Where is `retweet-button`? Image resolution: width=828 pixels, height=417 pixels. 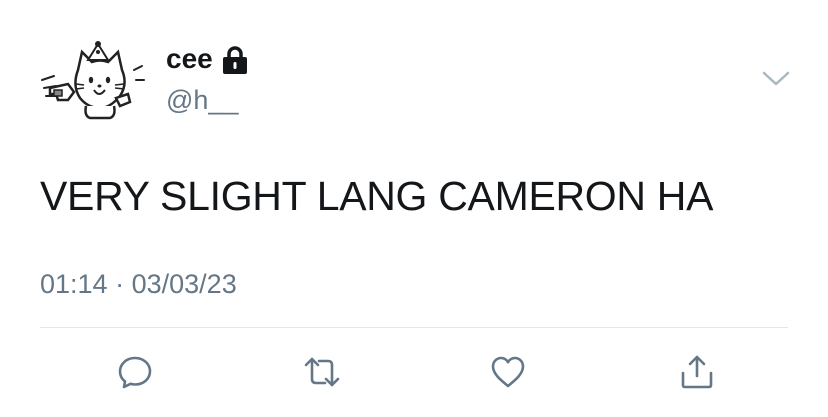 retweet-button is located at coordinates (322, 372).